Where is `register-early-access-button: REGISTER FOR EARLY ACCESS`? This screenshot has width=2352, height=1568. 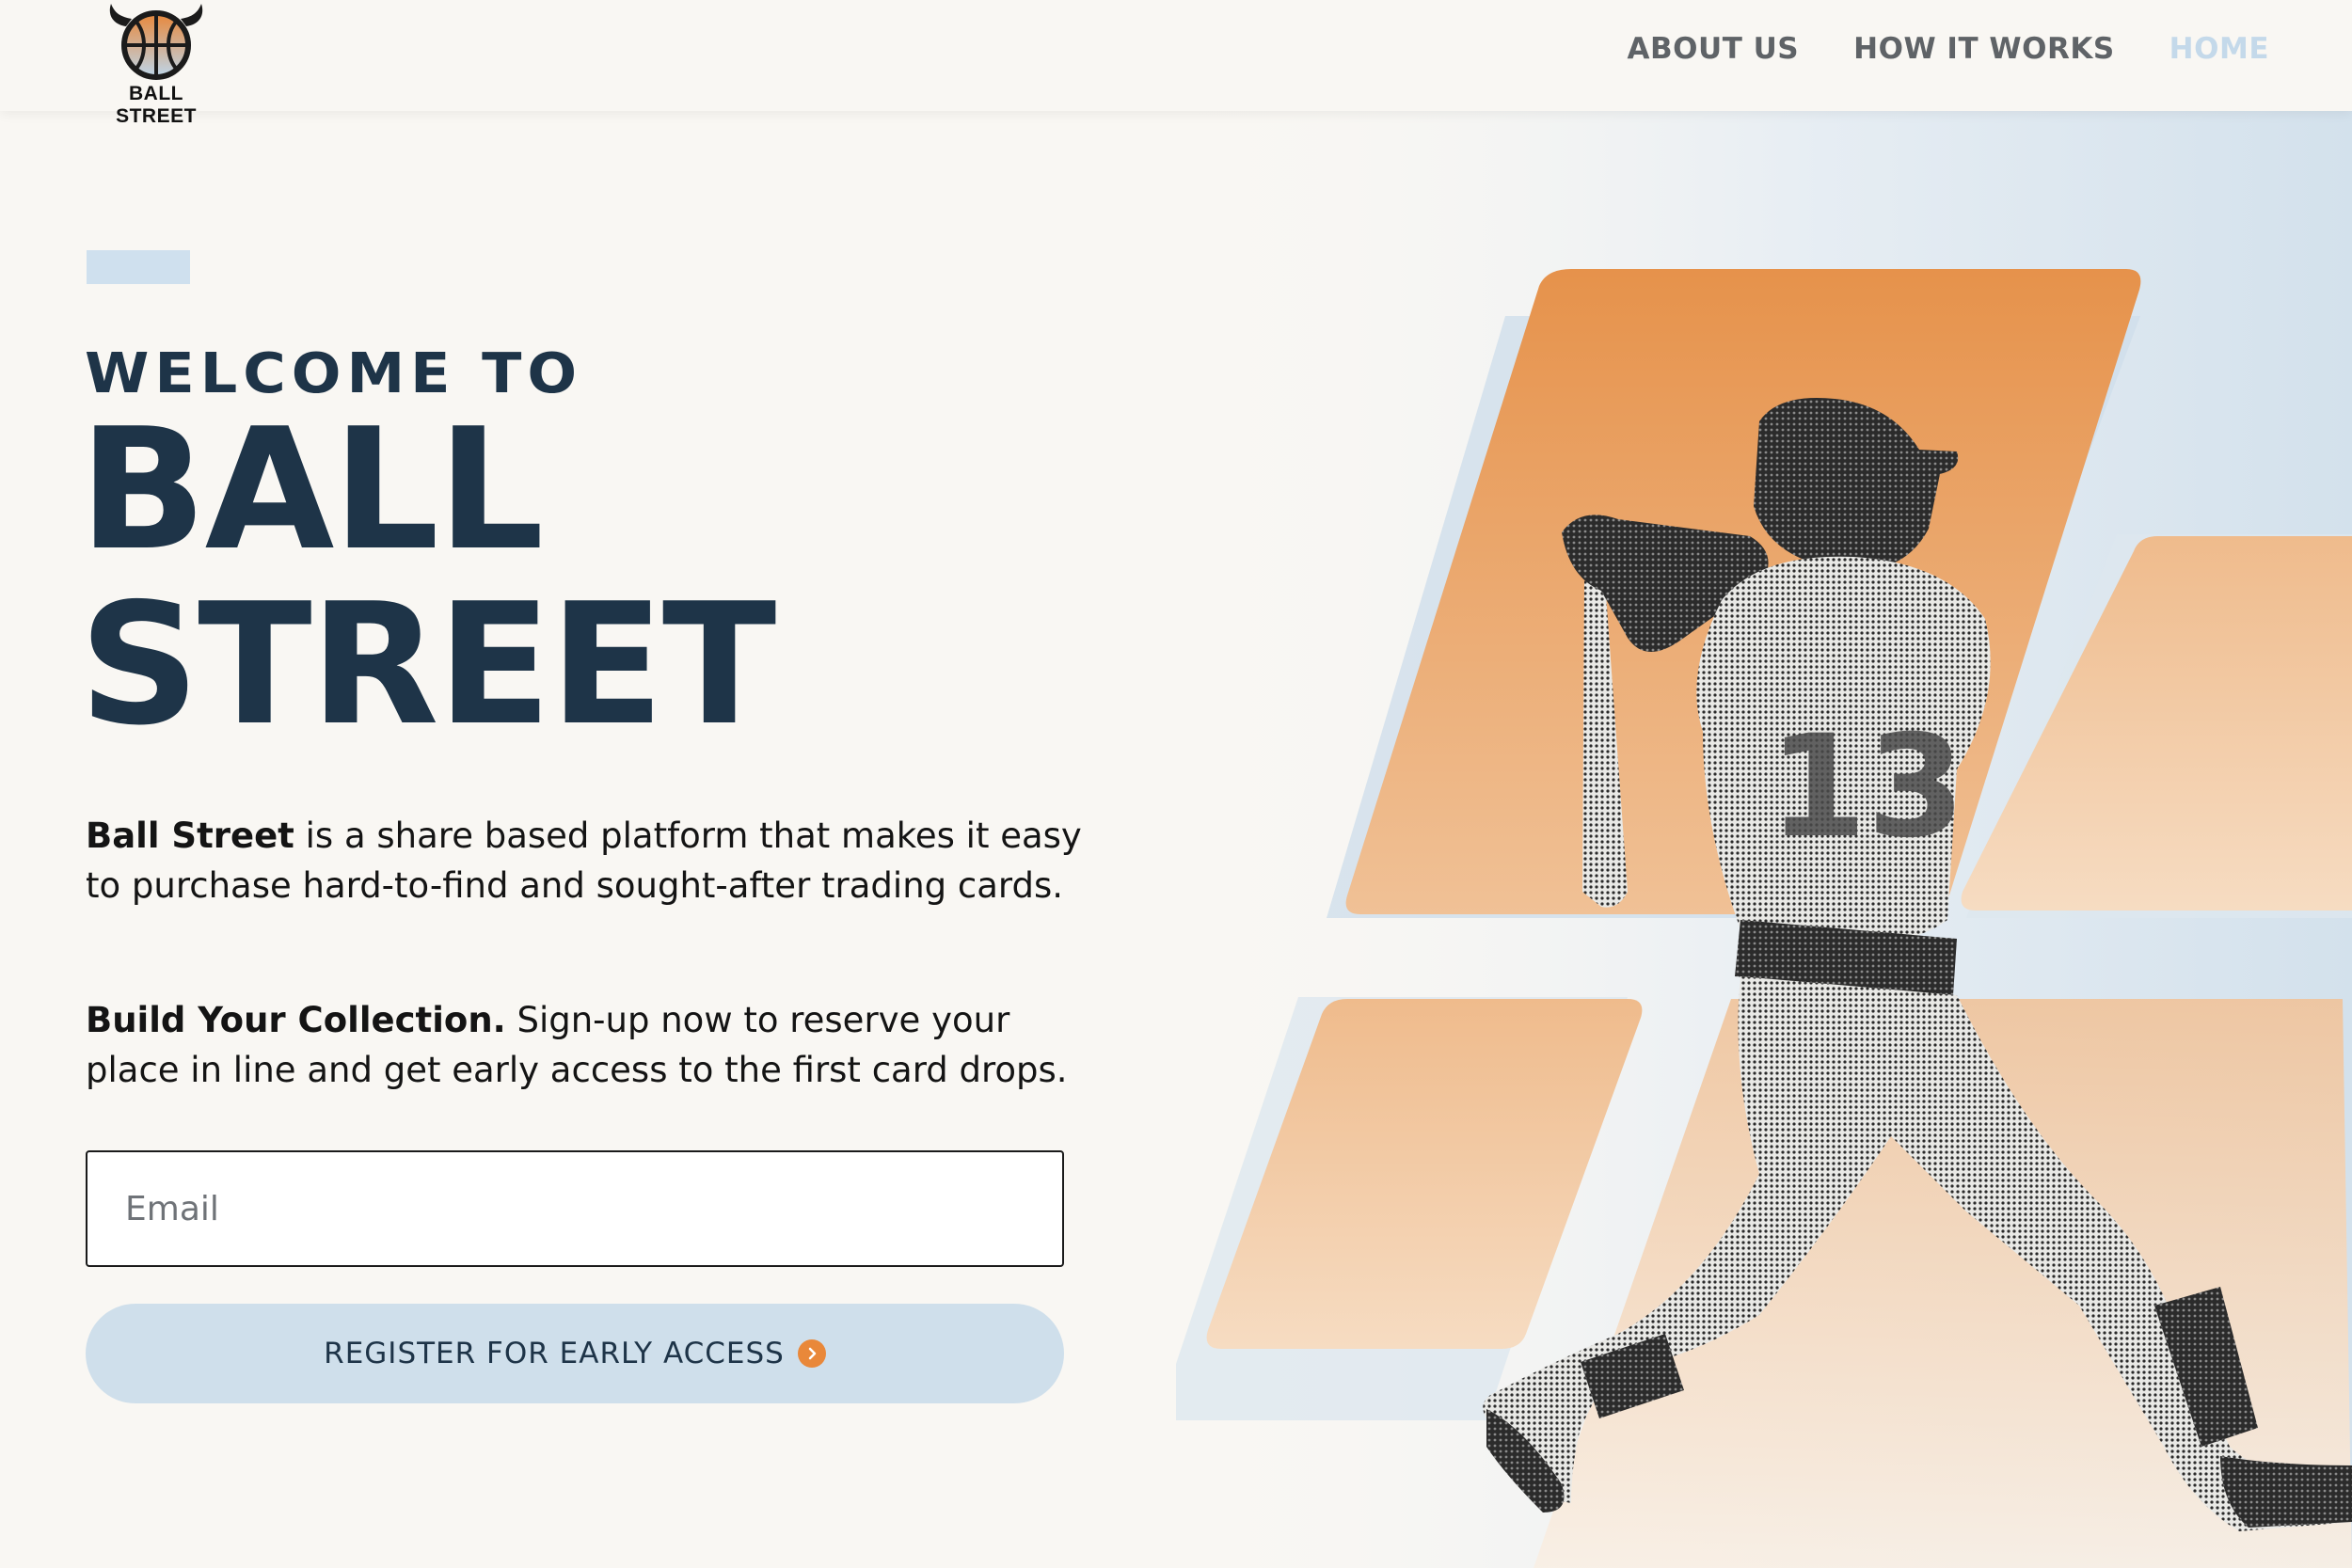
register-early-access-button: REGISTER FOR EARLY ACCESS is located at coordinates (575, 1353).